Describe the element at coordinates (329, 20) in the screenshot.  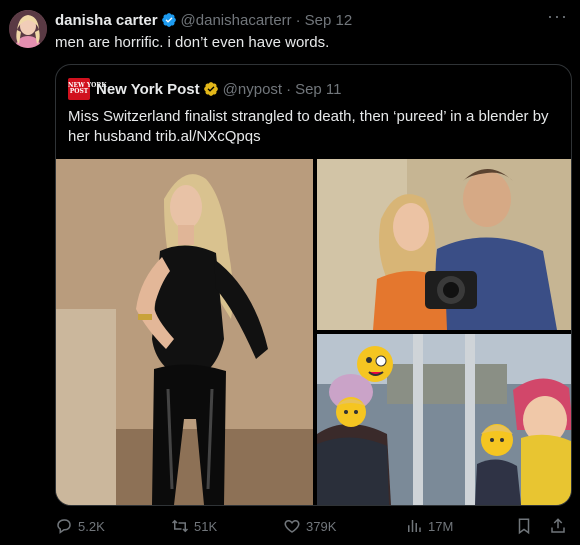
I see `tweet-date: Sep 12` at that location.